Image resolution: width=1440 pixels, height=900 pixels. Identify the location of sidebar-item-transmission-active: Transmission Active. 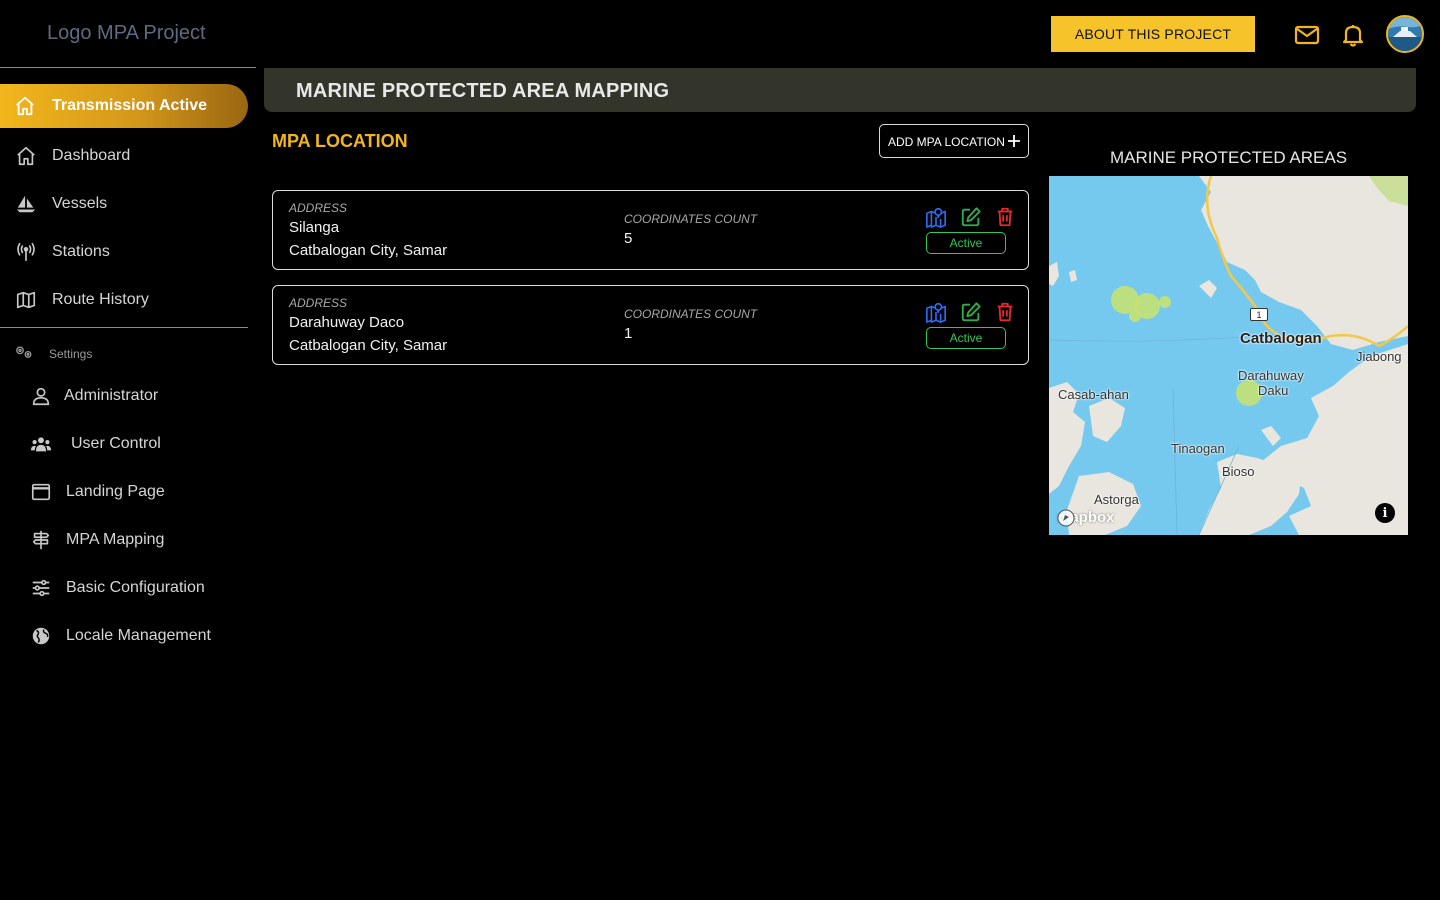
(124, 106).